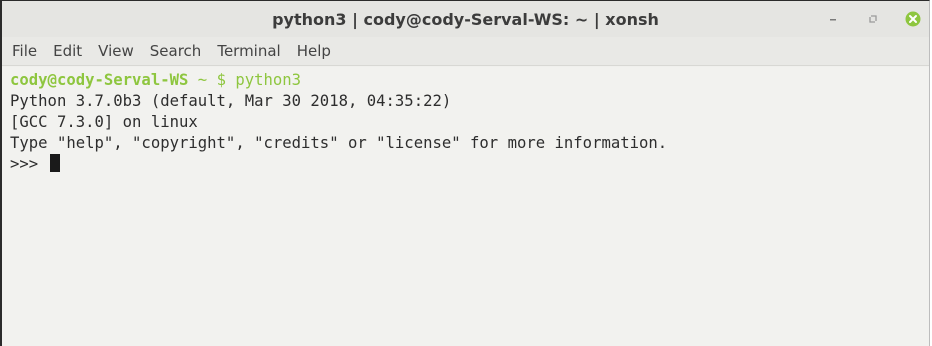 The width and height of the screenshot is (932, 346). Describe the element at coordinates (202, 80) in the screenshot. I see `prompt-path: ~` at that location.